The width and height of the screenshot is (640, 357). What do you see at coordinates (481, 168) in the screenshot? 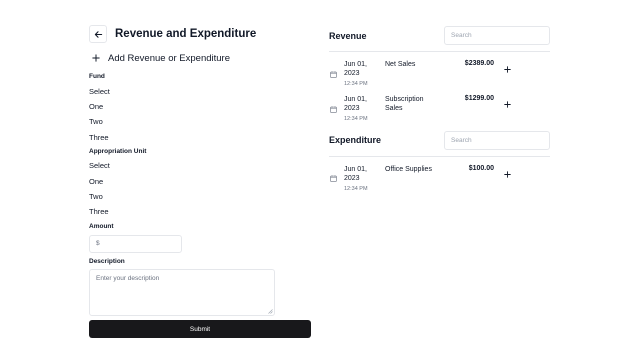
I see `expenditure-row-amount: $100.00` at bounding box center [481, 168].